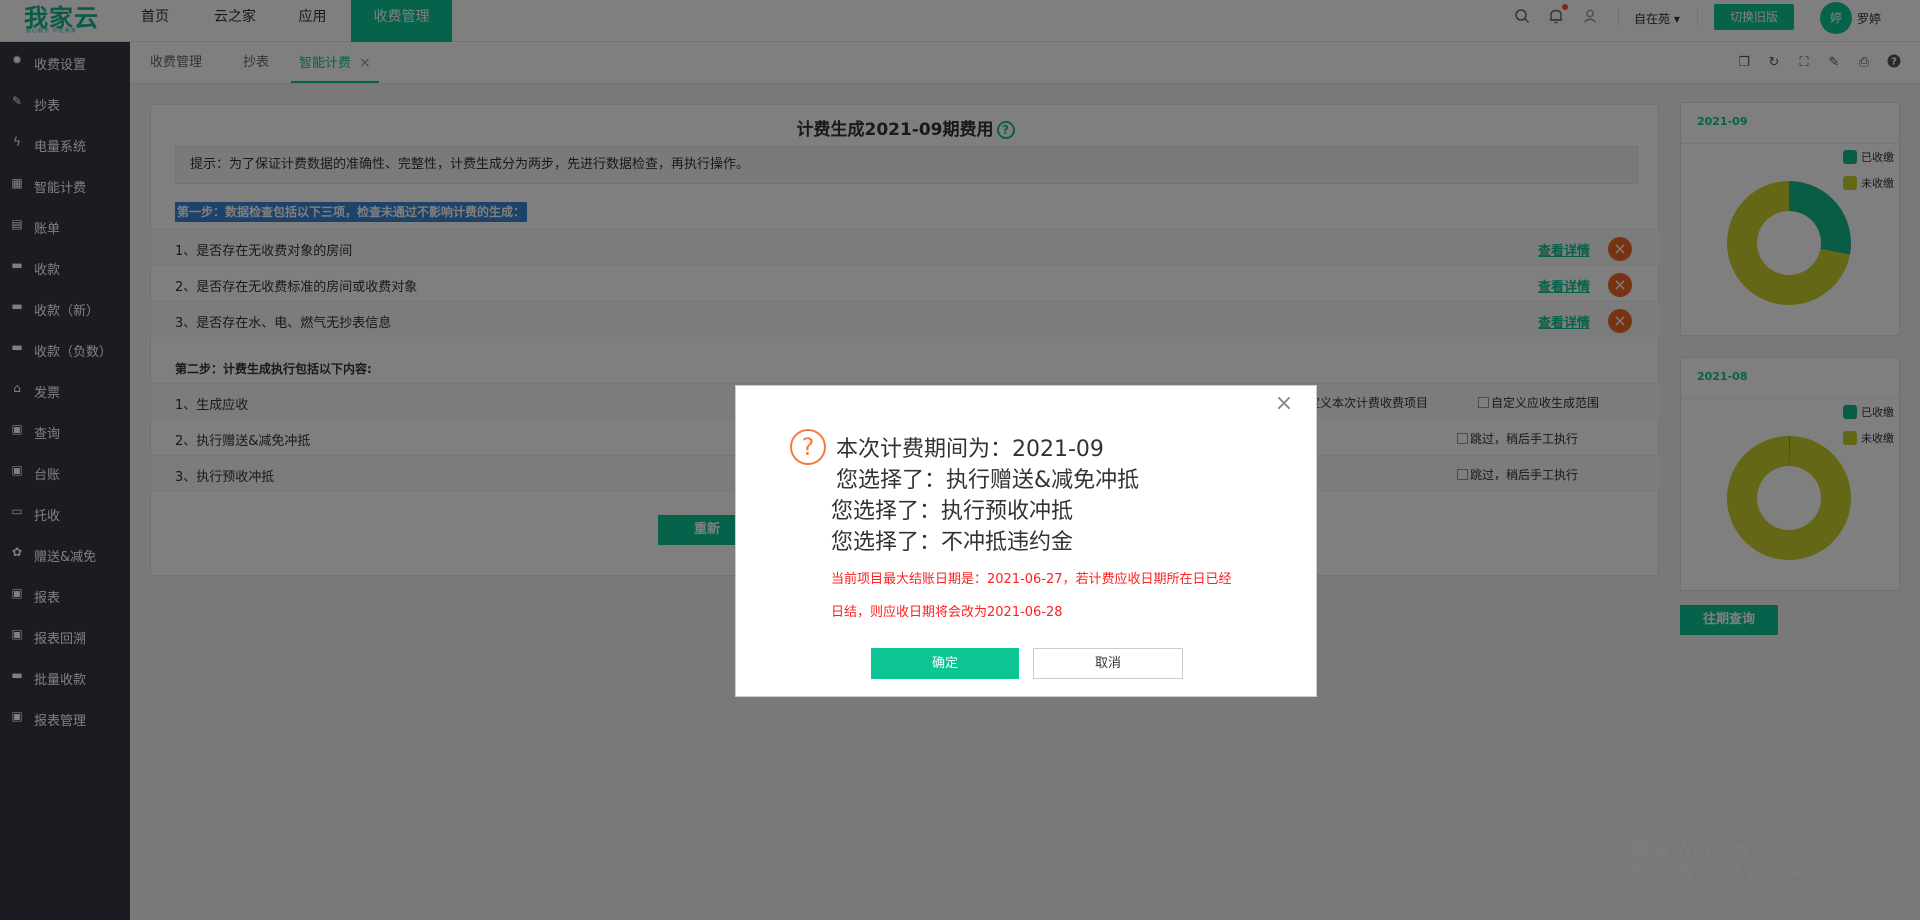  I want to click on dialog-warning-text: 当前项目最大结账日期是：2021-06-27，若计费应收日期所在日已经, so click(1031, 579).